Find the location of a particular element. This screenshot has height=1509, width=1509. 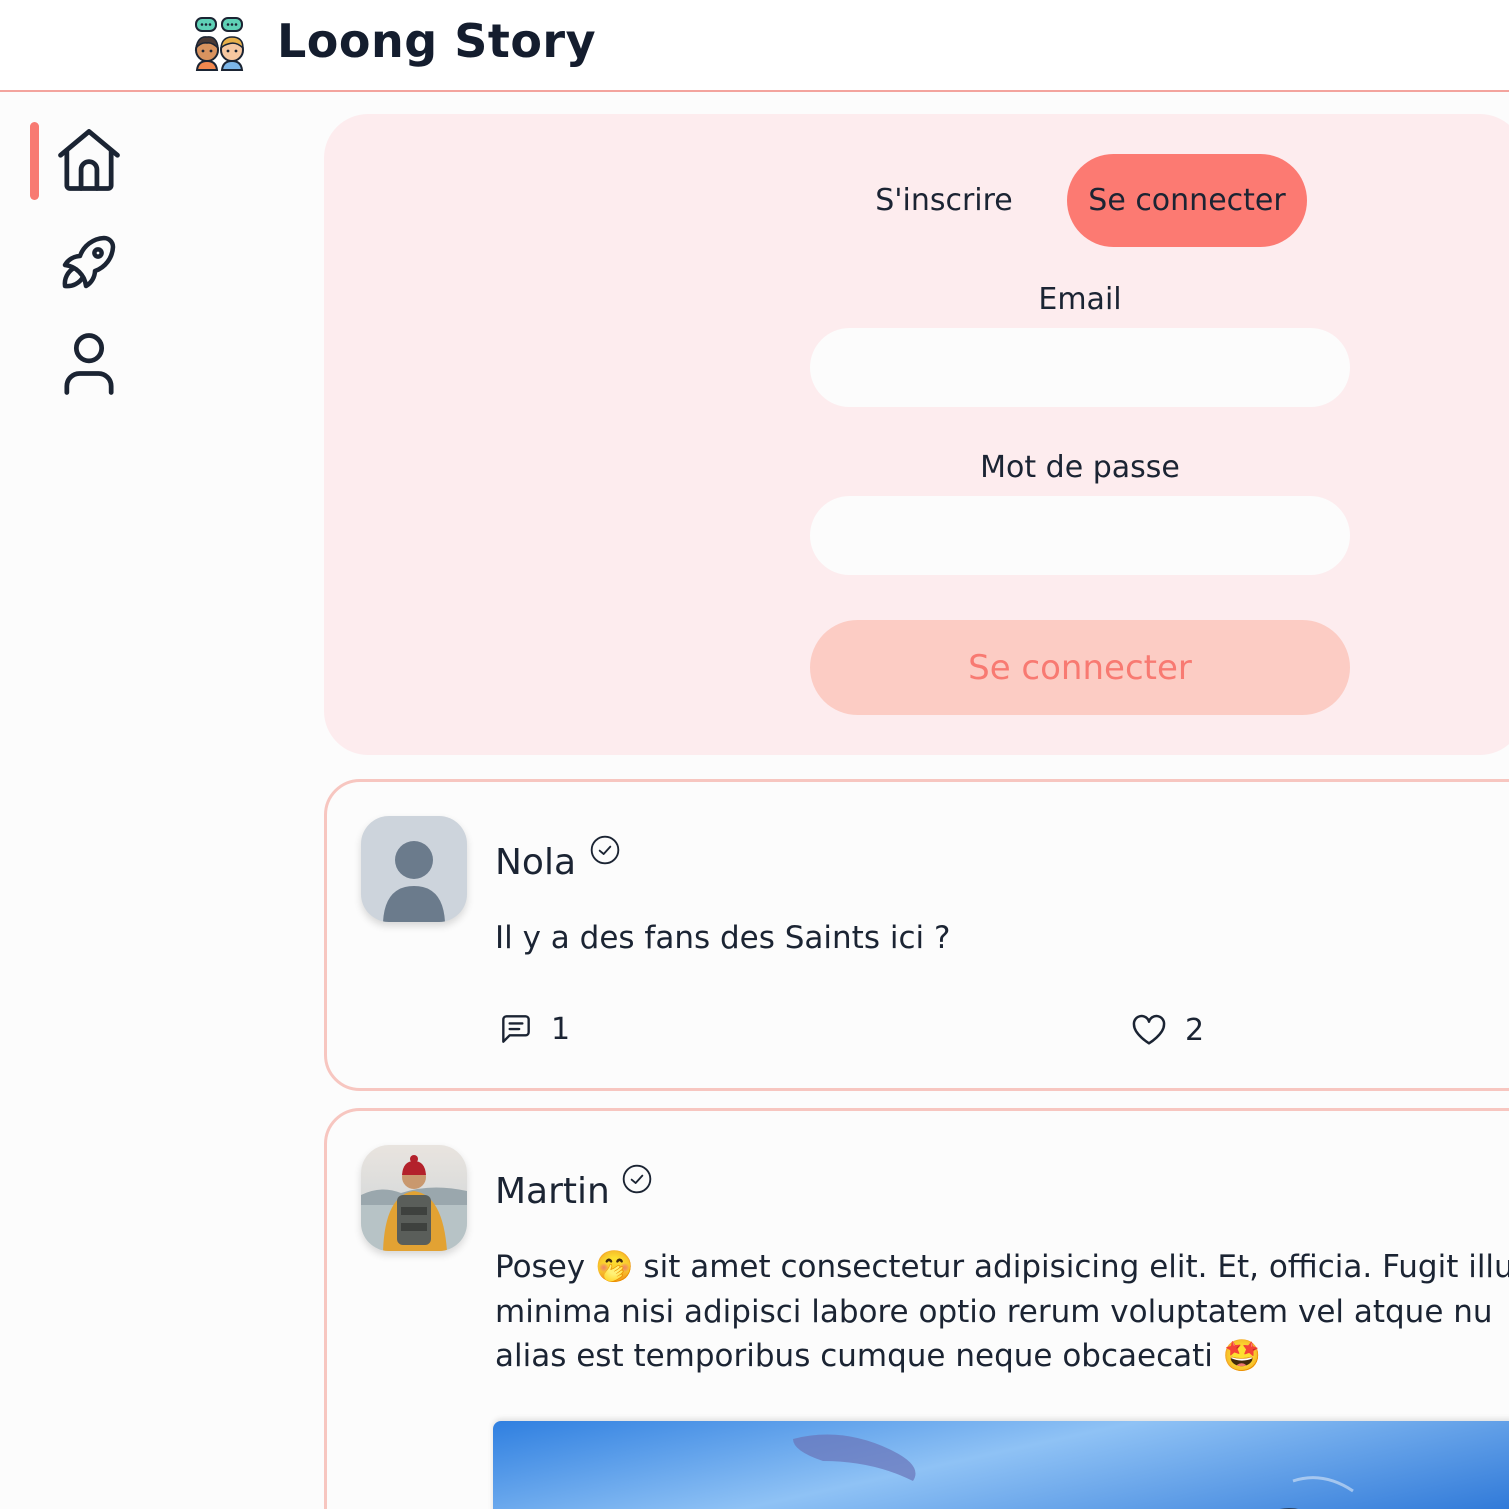

post-author: Nola is located at coordinates (535, 862).